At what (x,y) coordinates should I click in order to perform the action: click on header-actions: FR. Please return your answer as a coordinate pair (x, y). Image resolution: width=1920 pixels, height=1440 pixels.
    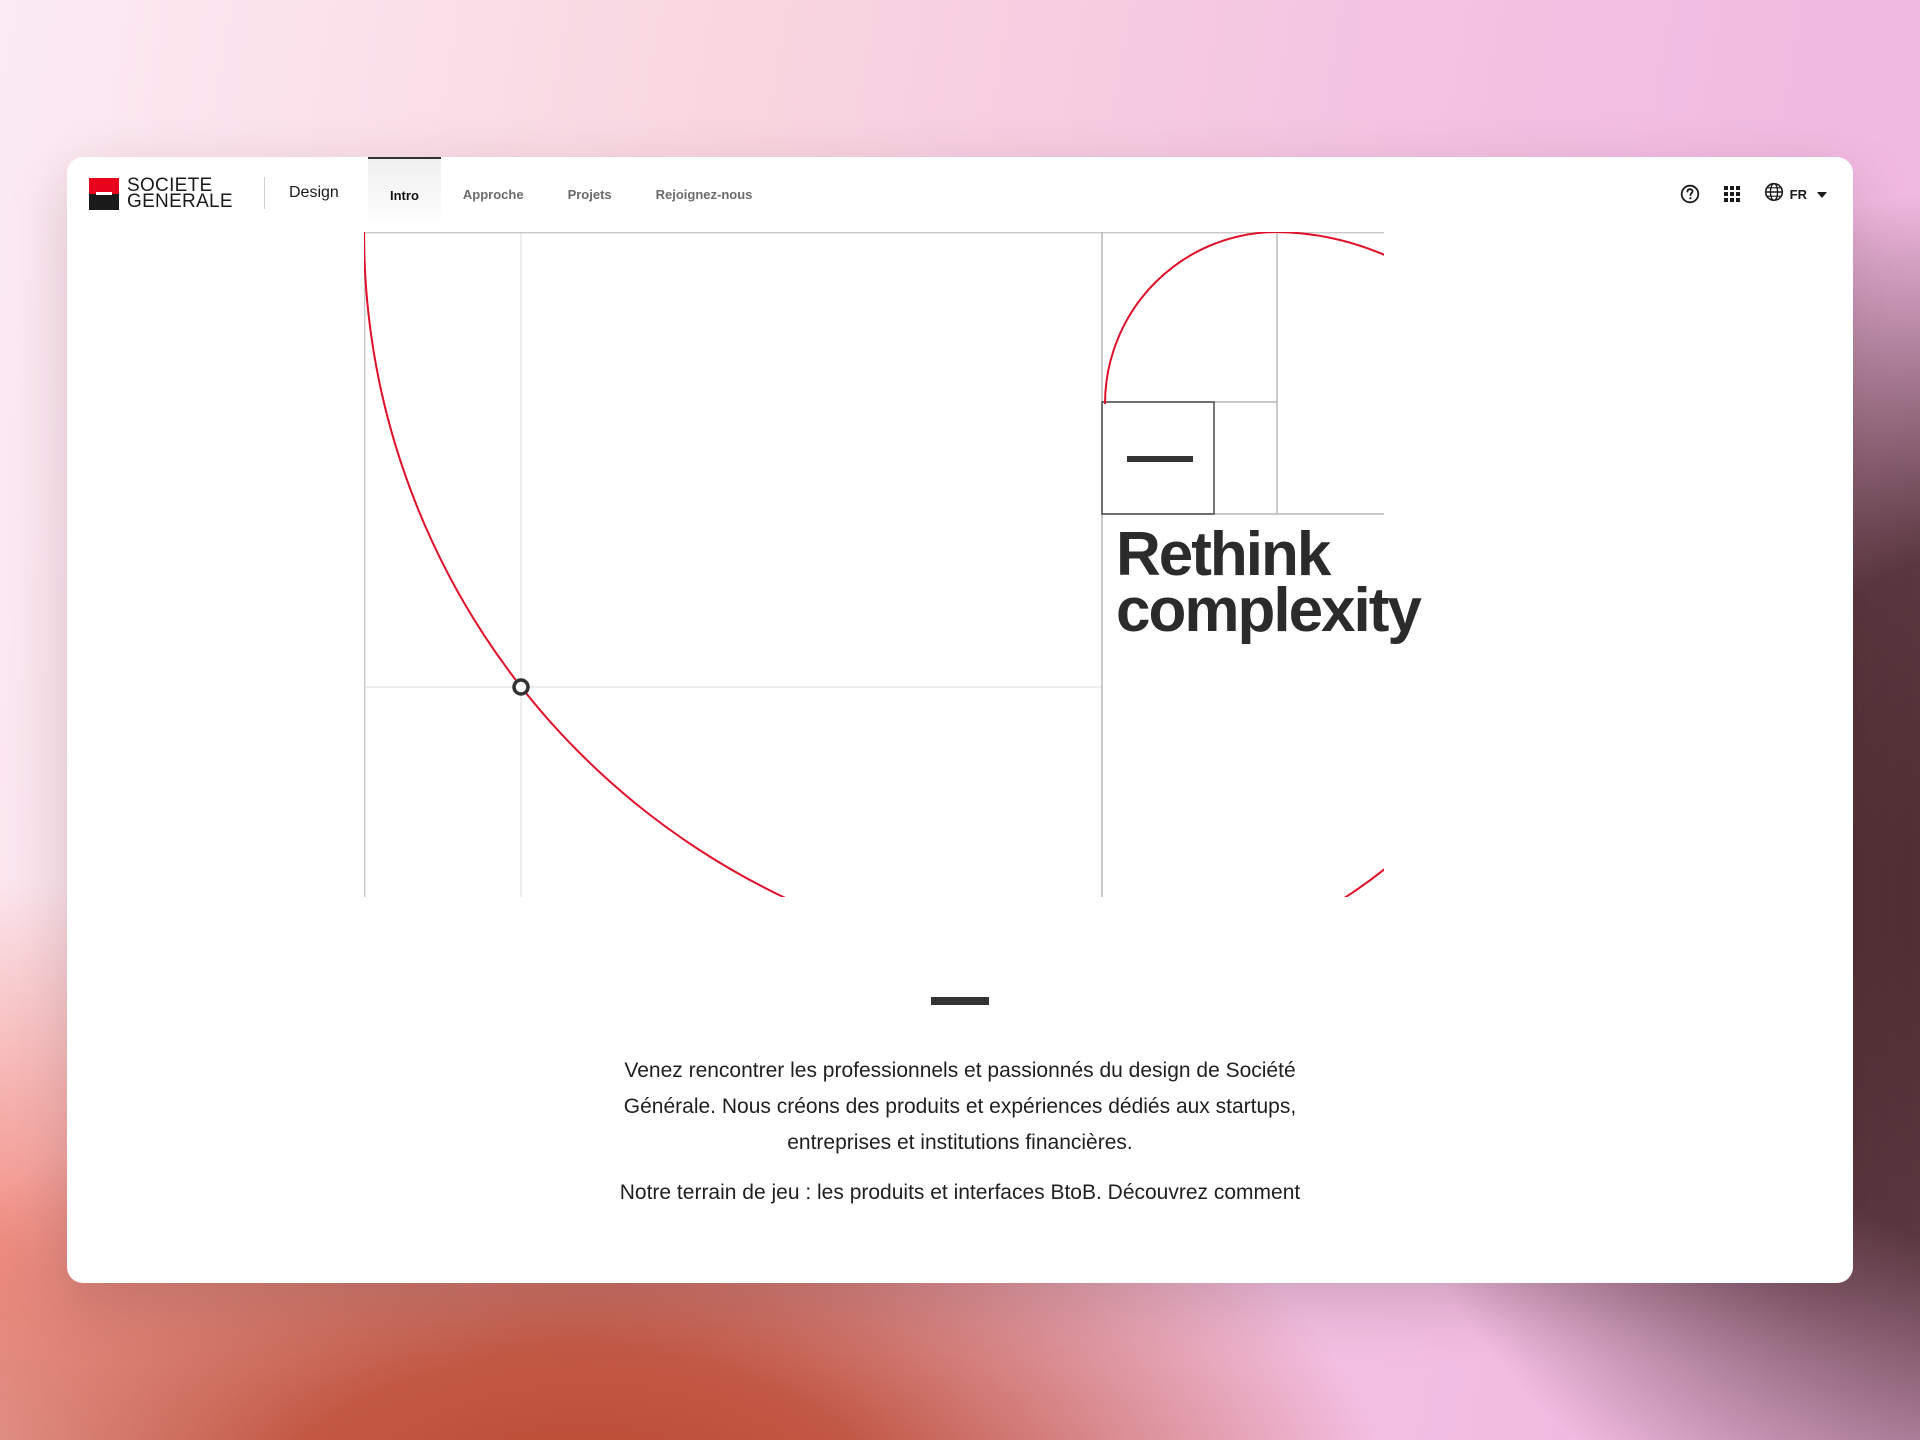
    Looking at the image, I should click on (1744, 194).